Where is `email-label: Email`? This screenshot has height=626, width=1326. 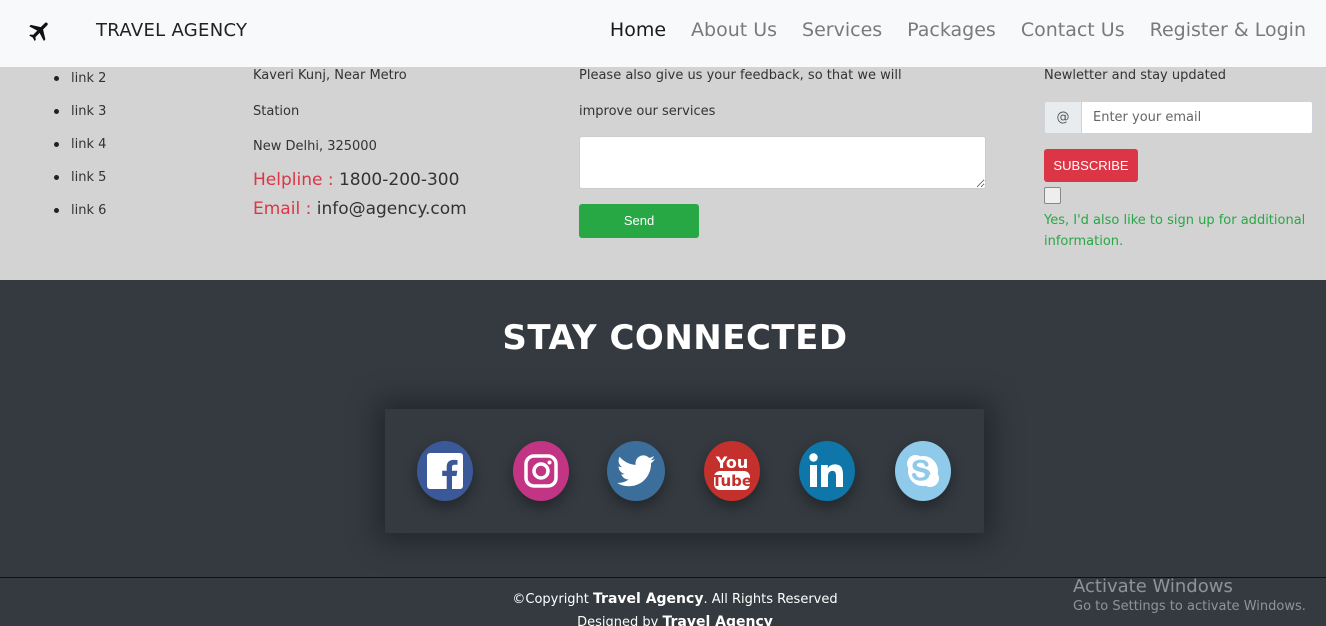 email-label: Email is located at coordinates (277, 209).